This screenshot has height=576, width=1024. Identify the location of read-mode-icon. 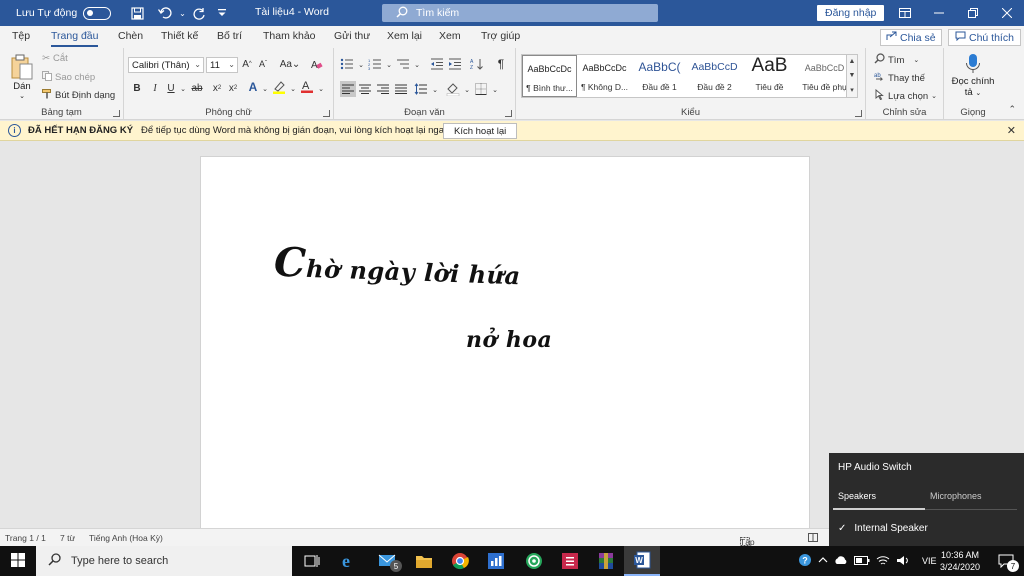
(813, 538).